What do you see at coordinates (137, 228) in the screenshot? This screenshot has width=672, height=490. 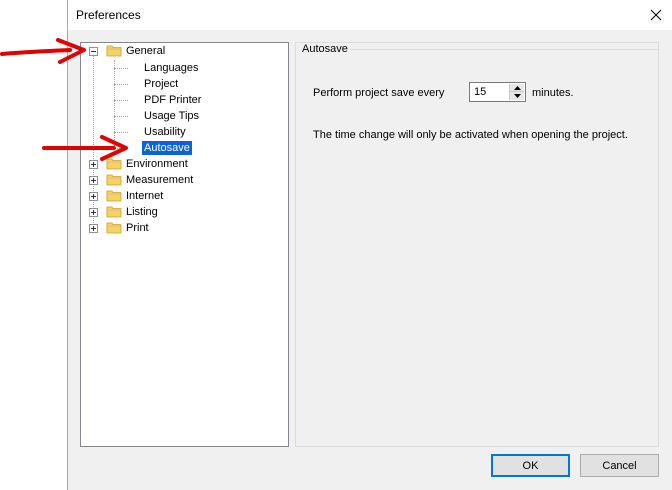 I see `tree-item-label: Print` at bounding box center [137, 228].